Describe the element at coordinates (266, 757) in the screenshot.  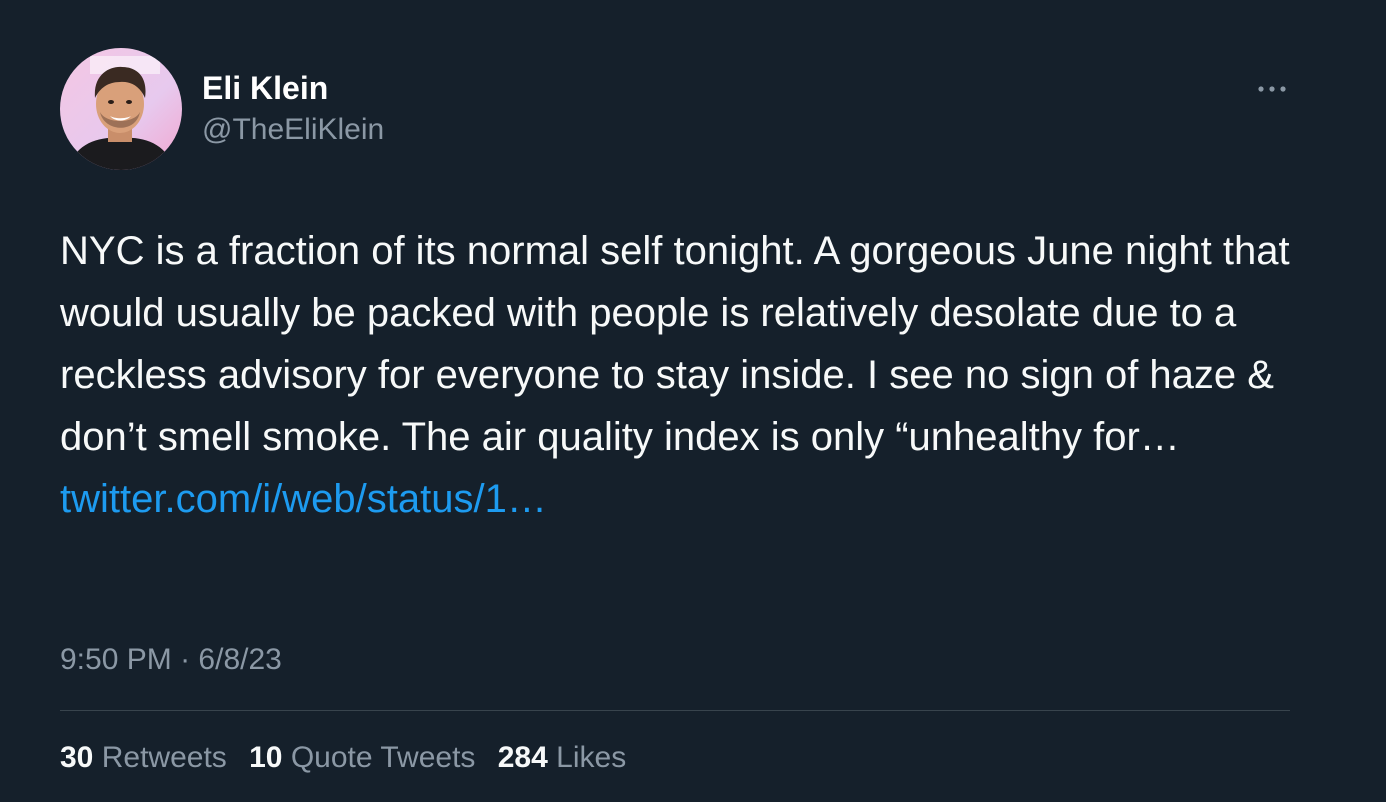
I see `quote-tweets-count: 10` at that location.